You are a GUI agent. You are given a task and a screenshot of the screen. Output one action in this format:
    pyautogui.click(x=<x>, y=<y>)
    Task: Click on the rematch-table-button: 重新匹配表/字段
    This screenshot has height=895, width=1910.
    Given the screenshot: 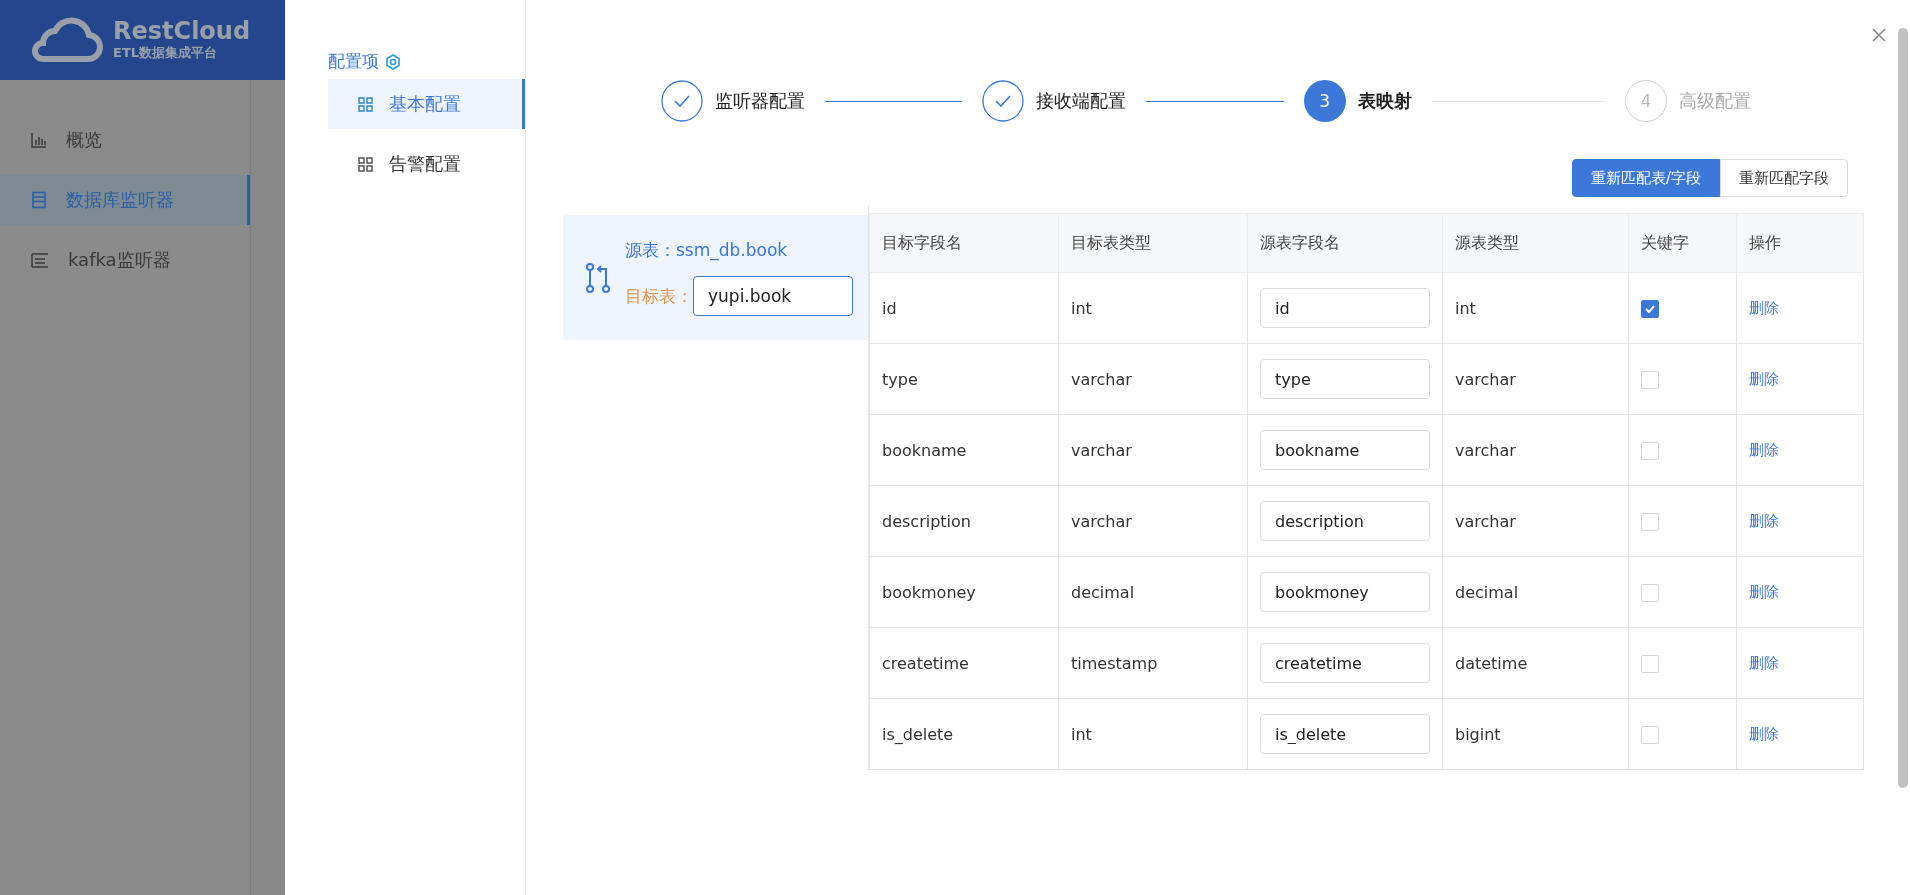 What is the action you would take?
    pyautogui.click(x=1645, y=178)
    